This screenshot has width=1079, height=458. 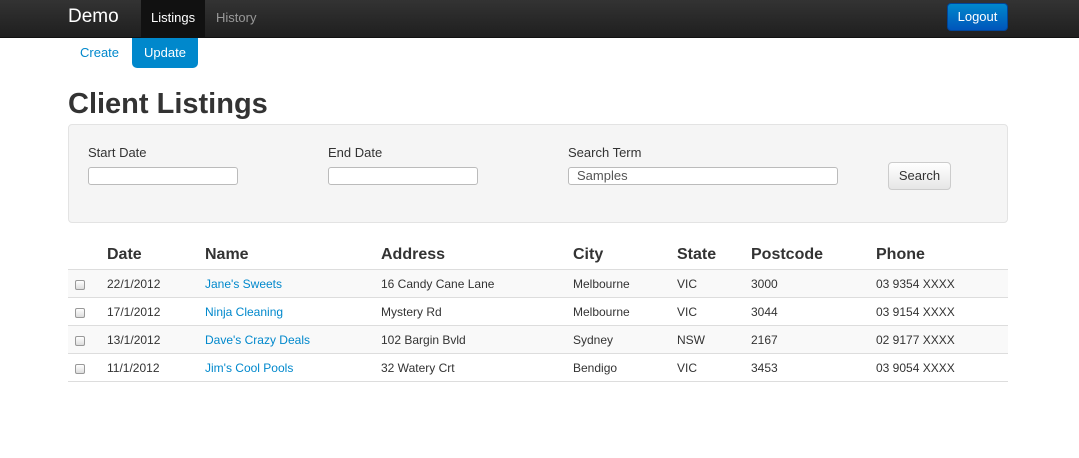 What do you see at coordinates (257, 340) in the screenshot?
I see `cell-name-link: Dave's Crazy Deals` at bounding box center [257, 340].